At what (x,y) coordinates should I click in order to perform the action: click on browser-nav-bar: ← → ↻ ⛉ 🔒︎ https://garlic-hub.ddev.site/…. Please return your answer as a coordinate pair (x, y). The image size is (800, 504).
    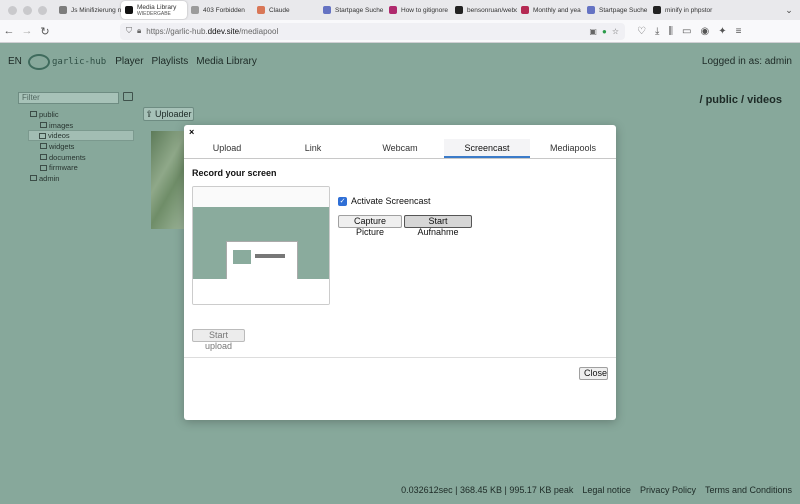
    Looking at the image, I should click on (400, 31).